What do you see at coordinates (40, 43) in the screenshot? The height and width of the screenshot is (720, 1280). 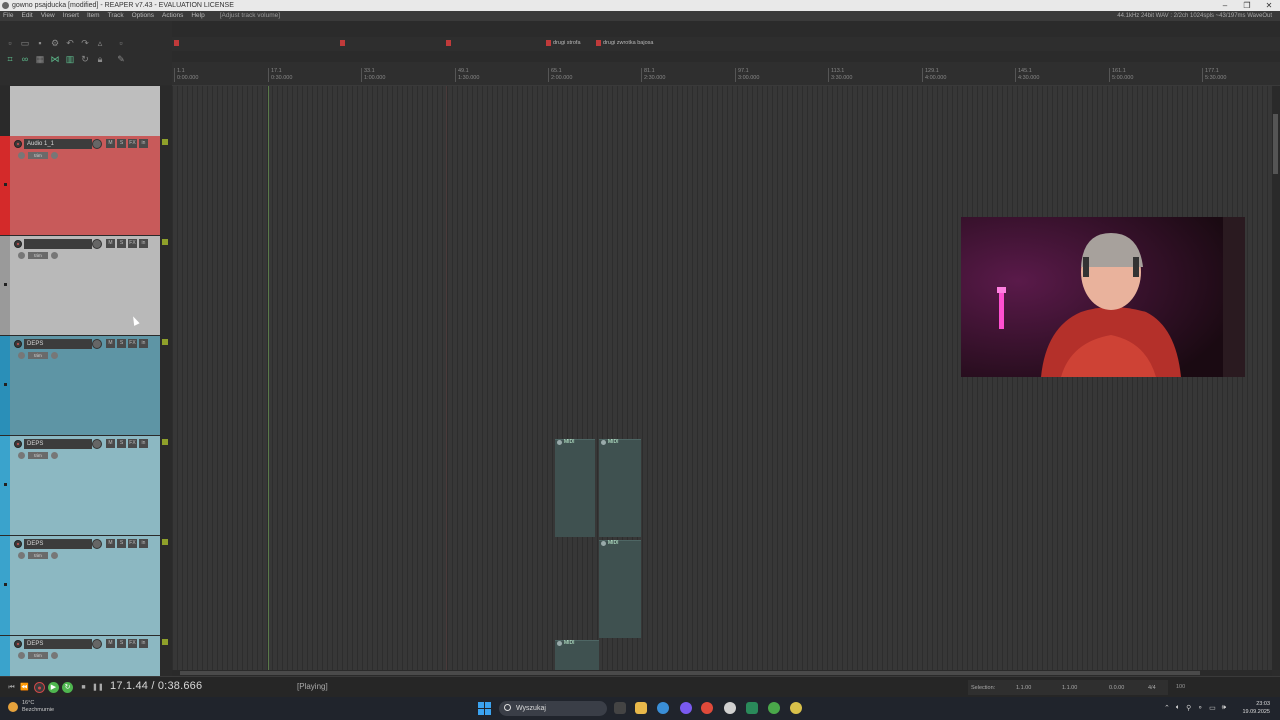 I see `save-project-icon: ▪` at bounding box center [40, 43].